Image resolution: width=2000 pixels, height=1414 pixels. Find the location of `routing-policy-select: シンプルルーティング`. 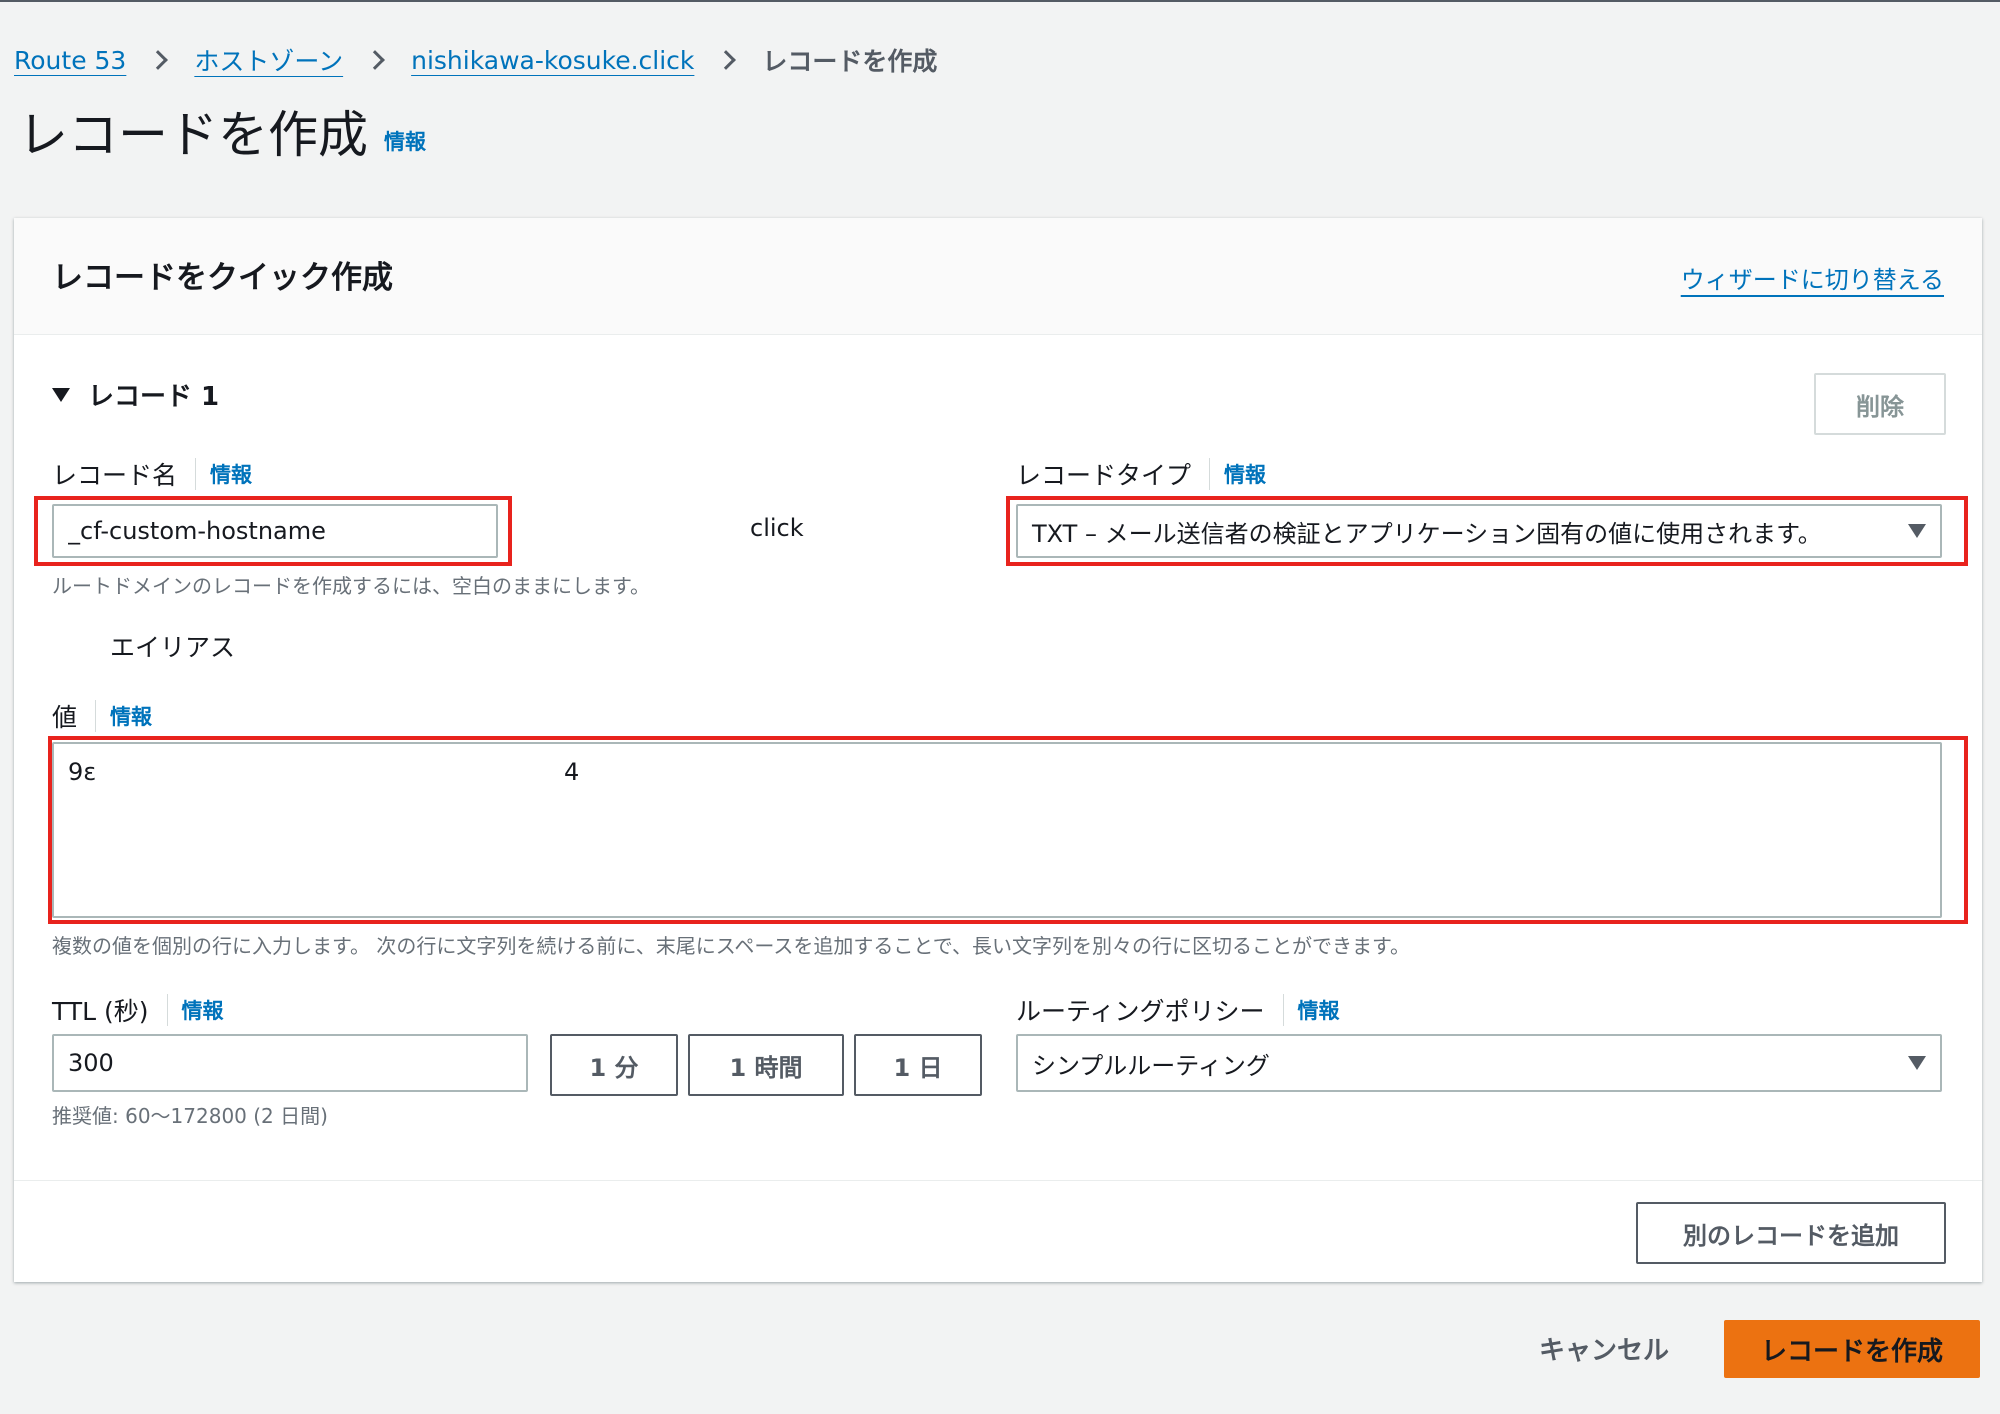

routing-policy-select: シンプルルーティング is located at coordinates (1479, 1063).